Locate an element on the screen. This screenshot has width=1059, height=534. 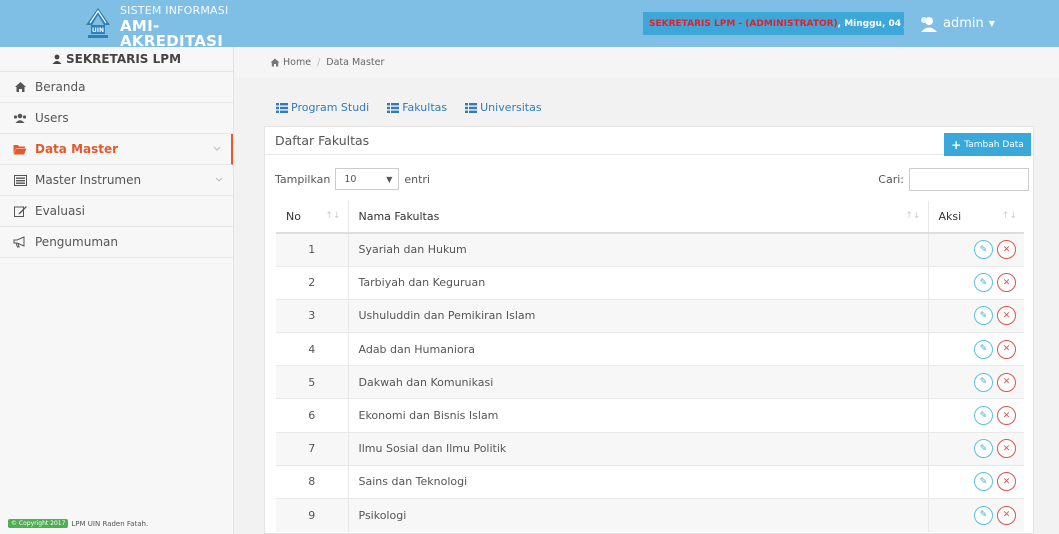
sidebar-item-pengumuman: Pengumuman is located at coordinates (116, 242).